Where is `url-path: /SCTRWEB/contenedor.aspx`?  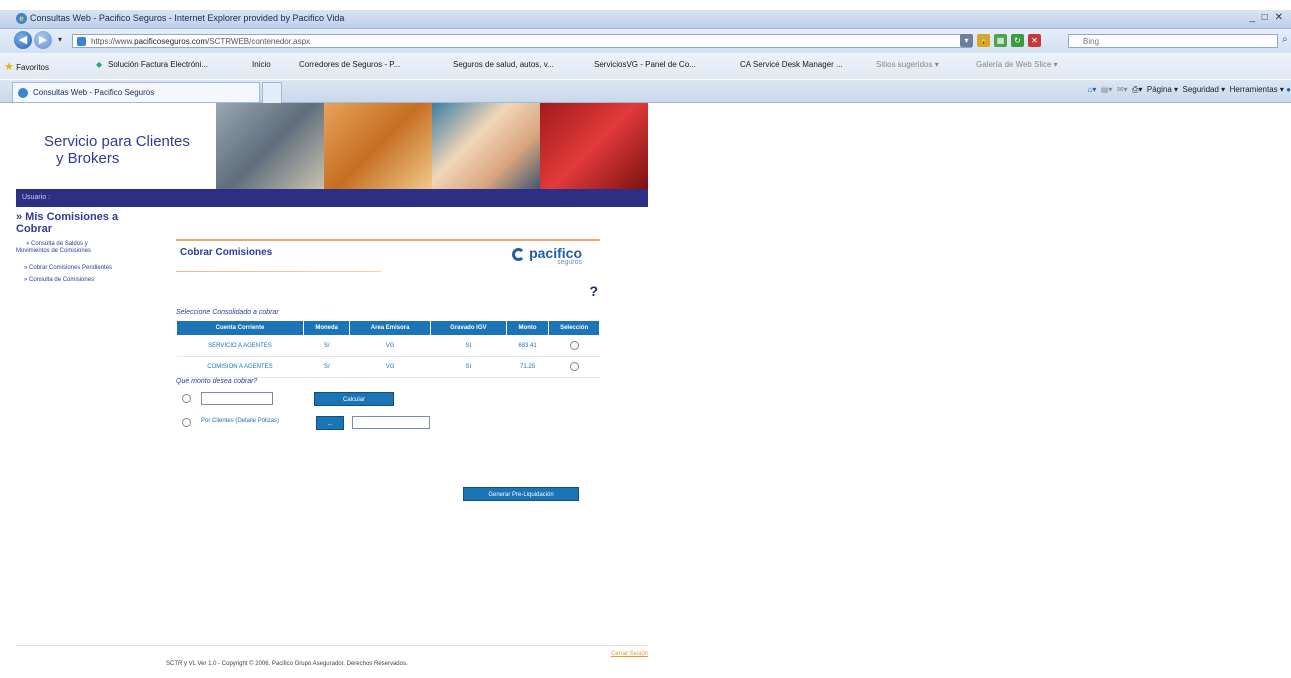
url-path: /SCTRWEB/contenedor.aspx is located at coordinates (259, 41).